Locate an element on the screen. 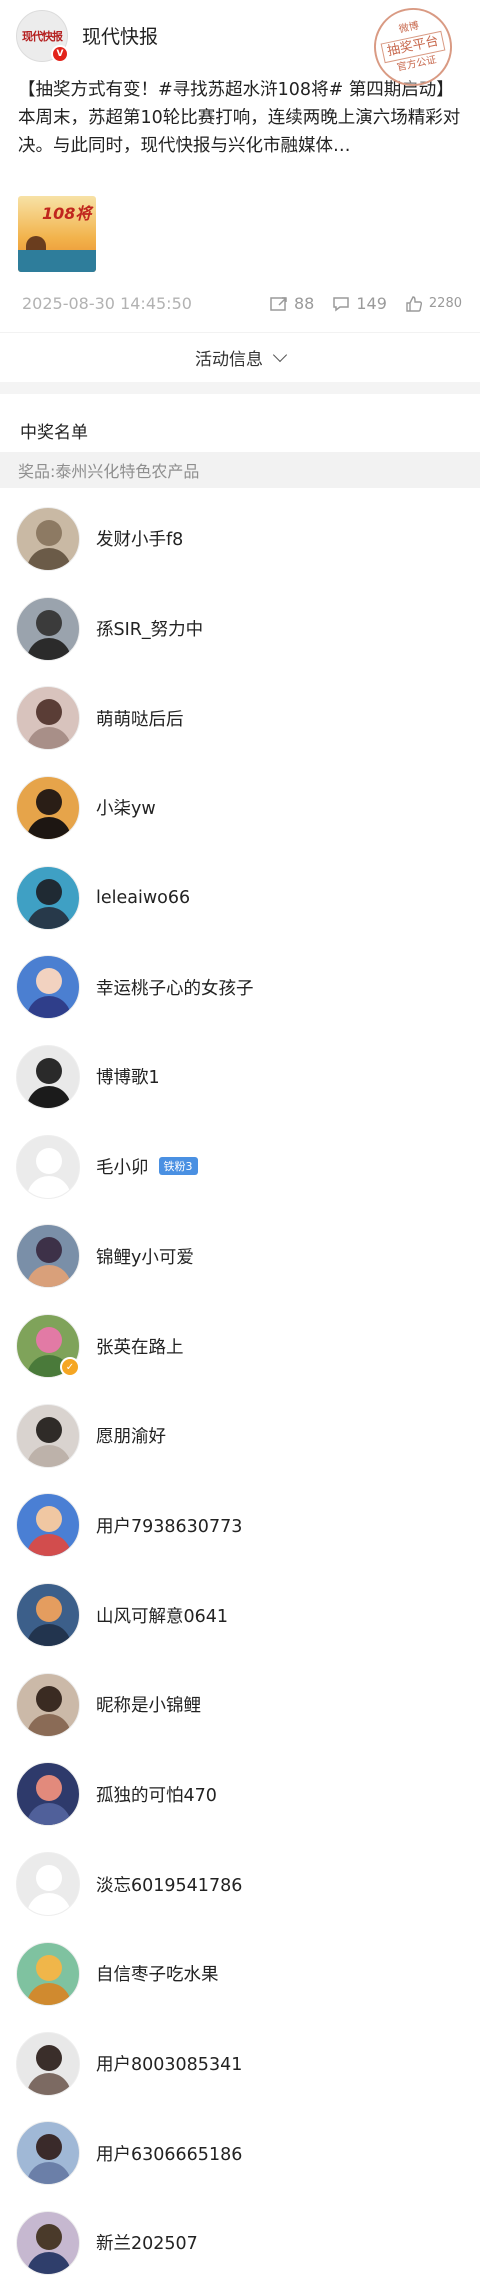 This screenshot has width=480, height=2288. winner-name: 新兰202507 is located at coordinates (147, 2242).